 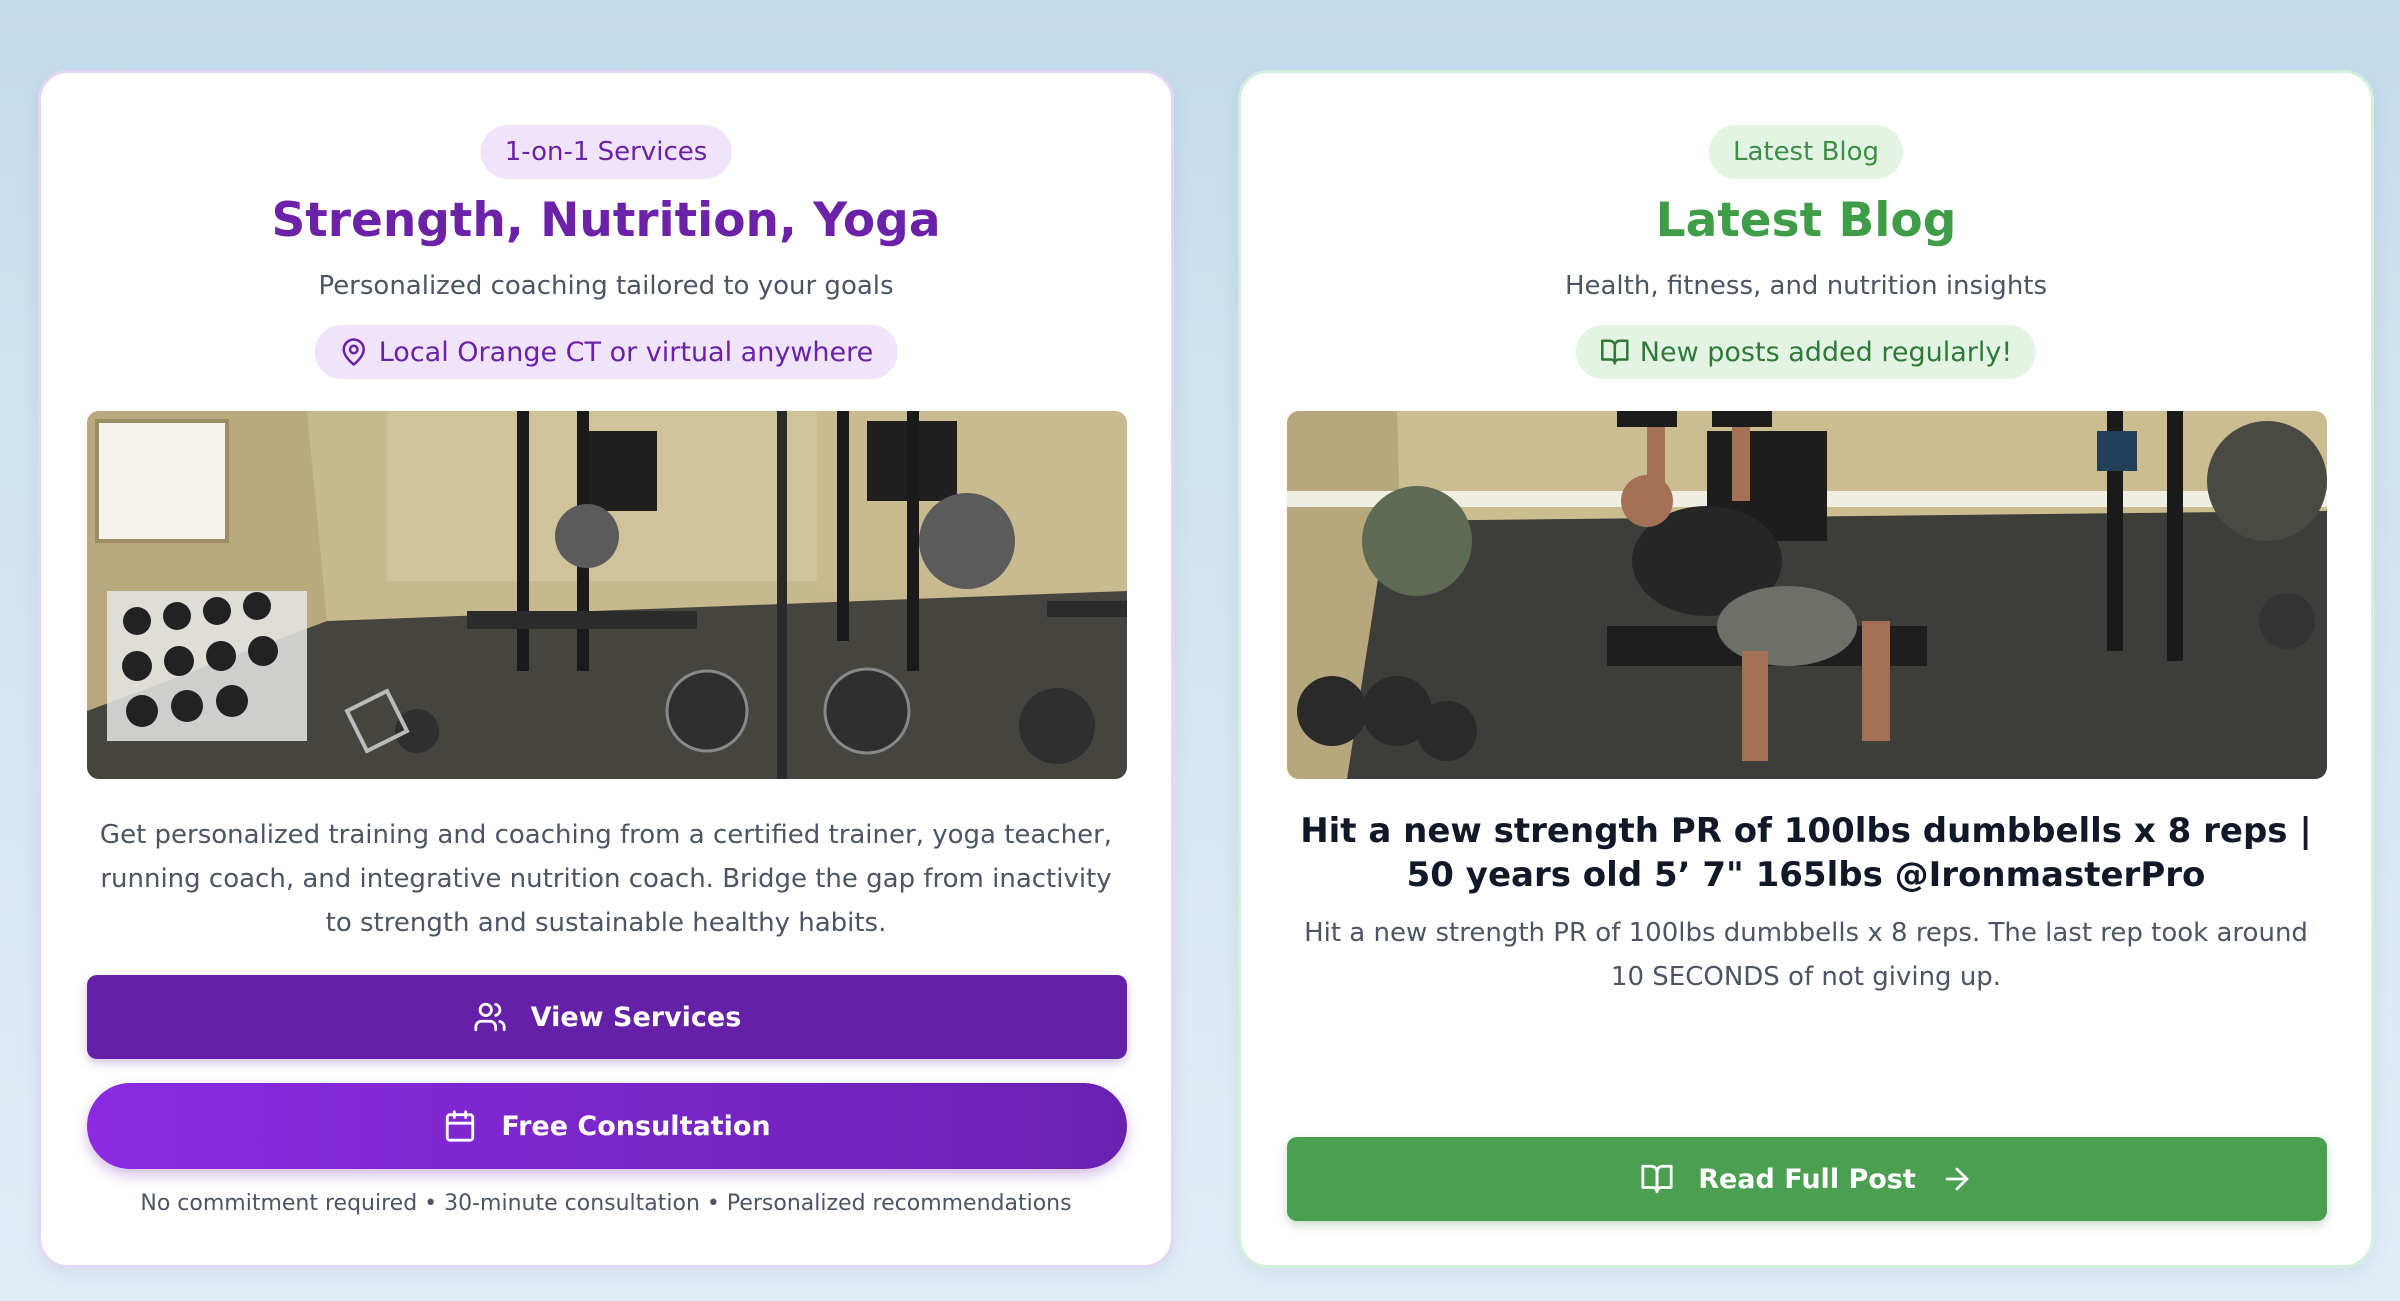 I want to click on gym-photo, so click(x=607, y=595).